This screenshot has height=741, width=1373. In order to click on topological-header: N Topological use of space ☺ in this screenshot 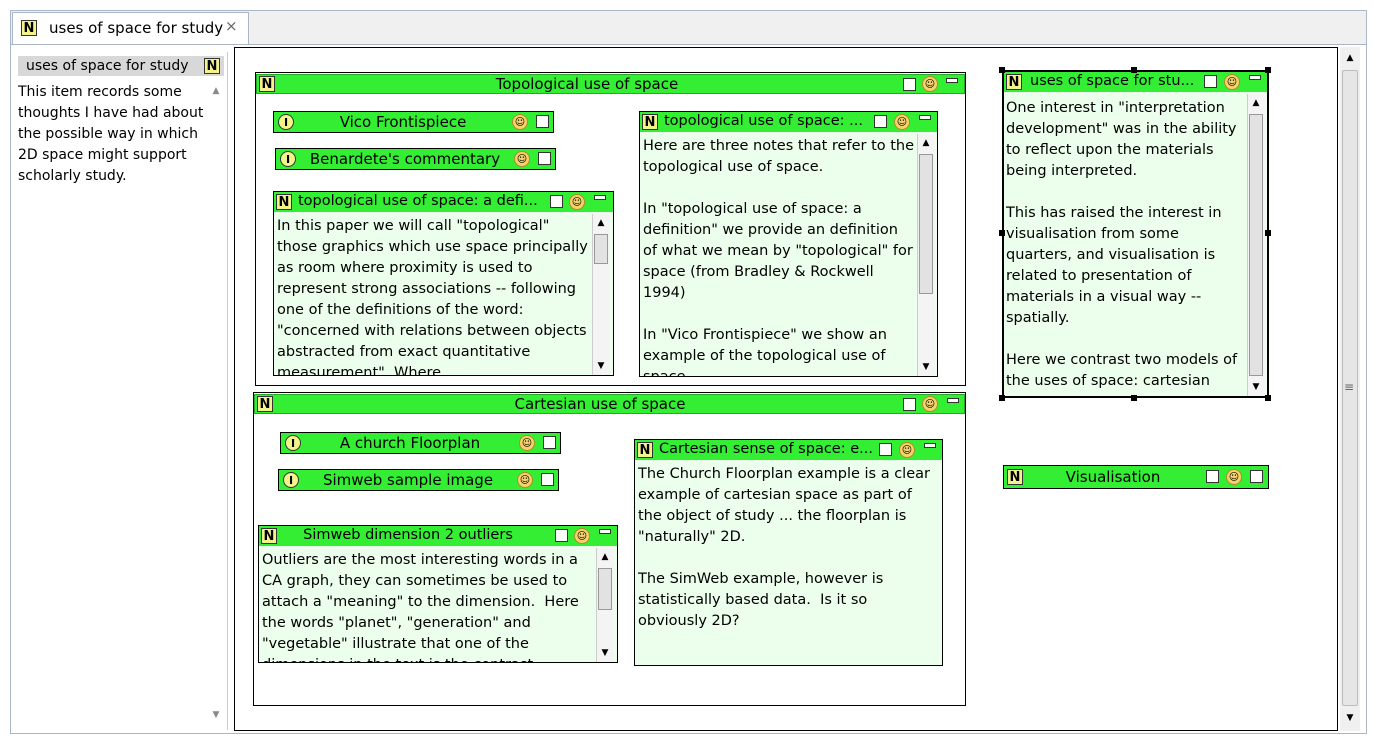, I will do `click(610, 84)`.